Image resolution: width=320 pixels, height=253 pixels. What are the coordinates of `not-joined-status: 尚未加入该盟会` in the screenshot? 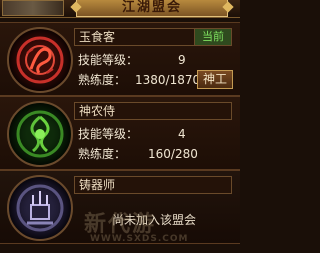 It's located at (154, 220).